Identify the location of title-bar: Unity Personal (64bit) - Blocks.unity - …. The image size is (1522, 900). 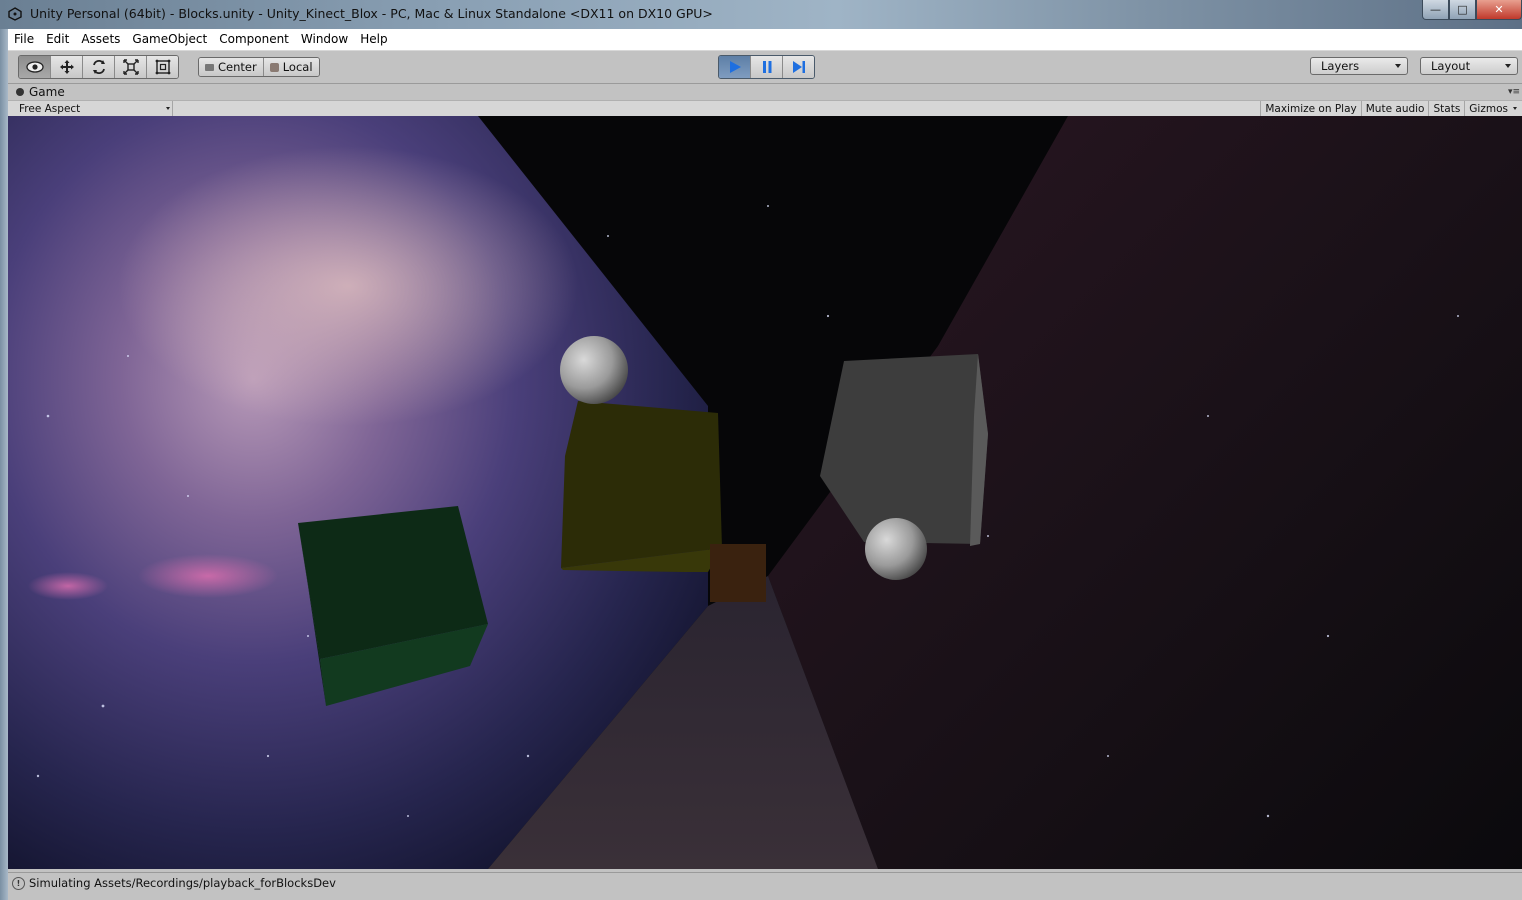
(761, 14).